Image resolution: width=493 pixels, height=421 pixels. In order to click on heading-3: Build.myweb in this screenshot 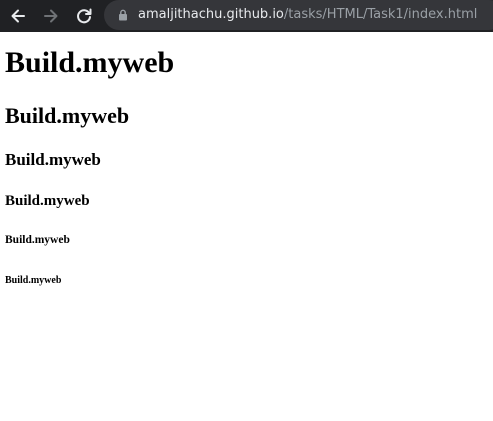, I will do `click(53, 159)`.